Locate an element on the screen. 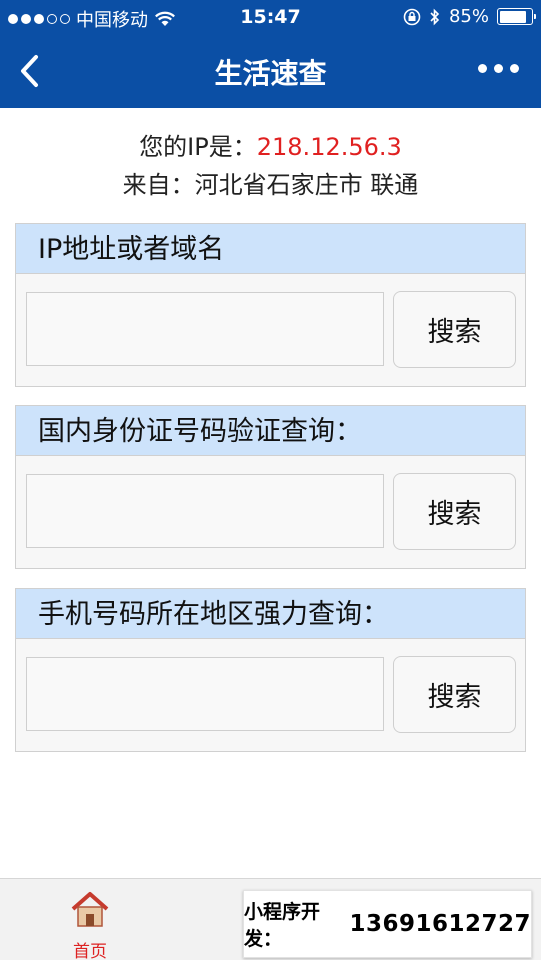 This screenshot has width=541, height=960. battery-icon is located at coordinates (516, 16).